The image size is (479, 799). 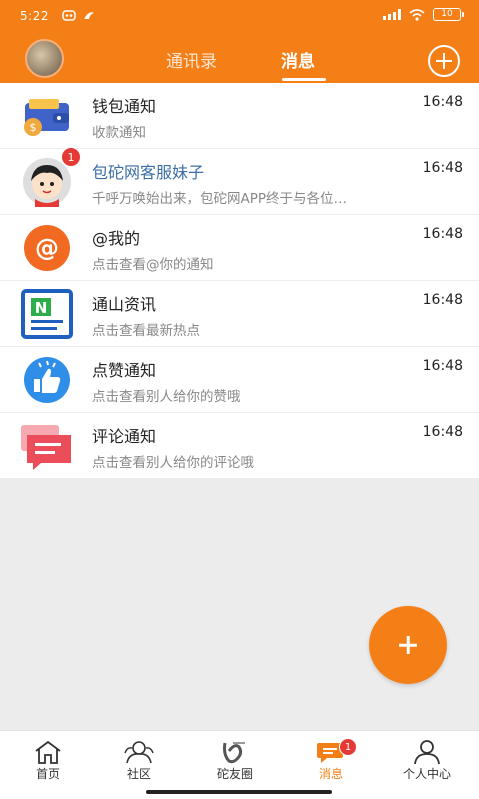 I want to click on tab-contacts: 通讯录, so click(x=191, y=59).